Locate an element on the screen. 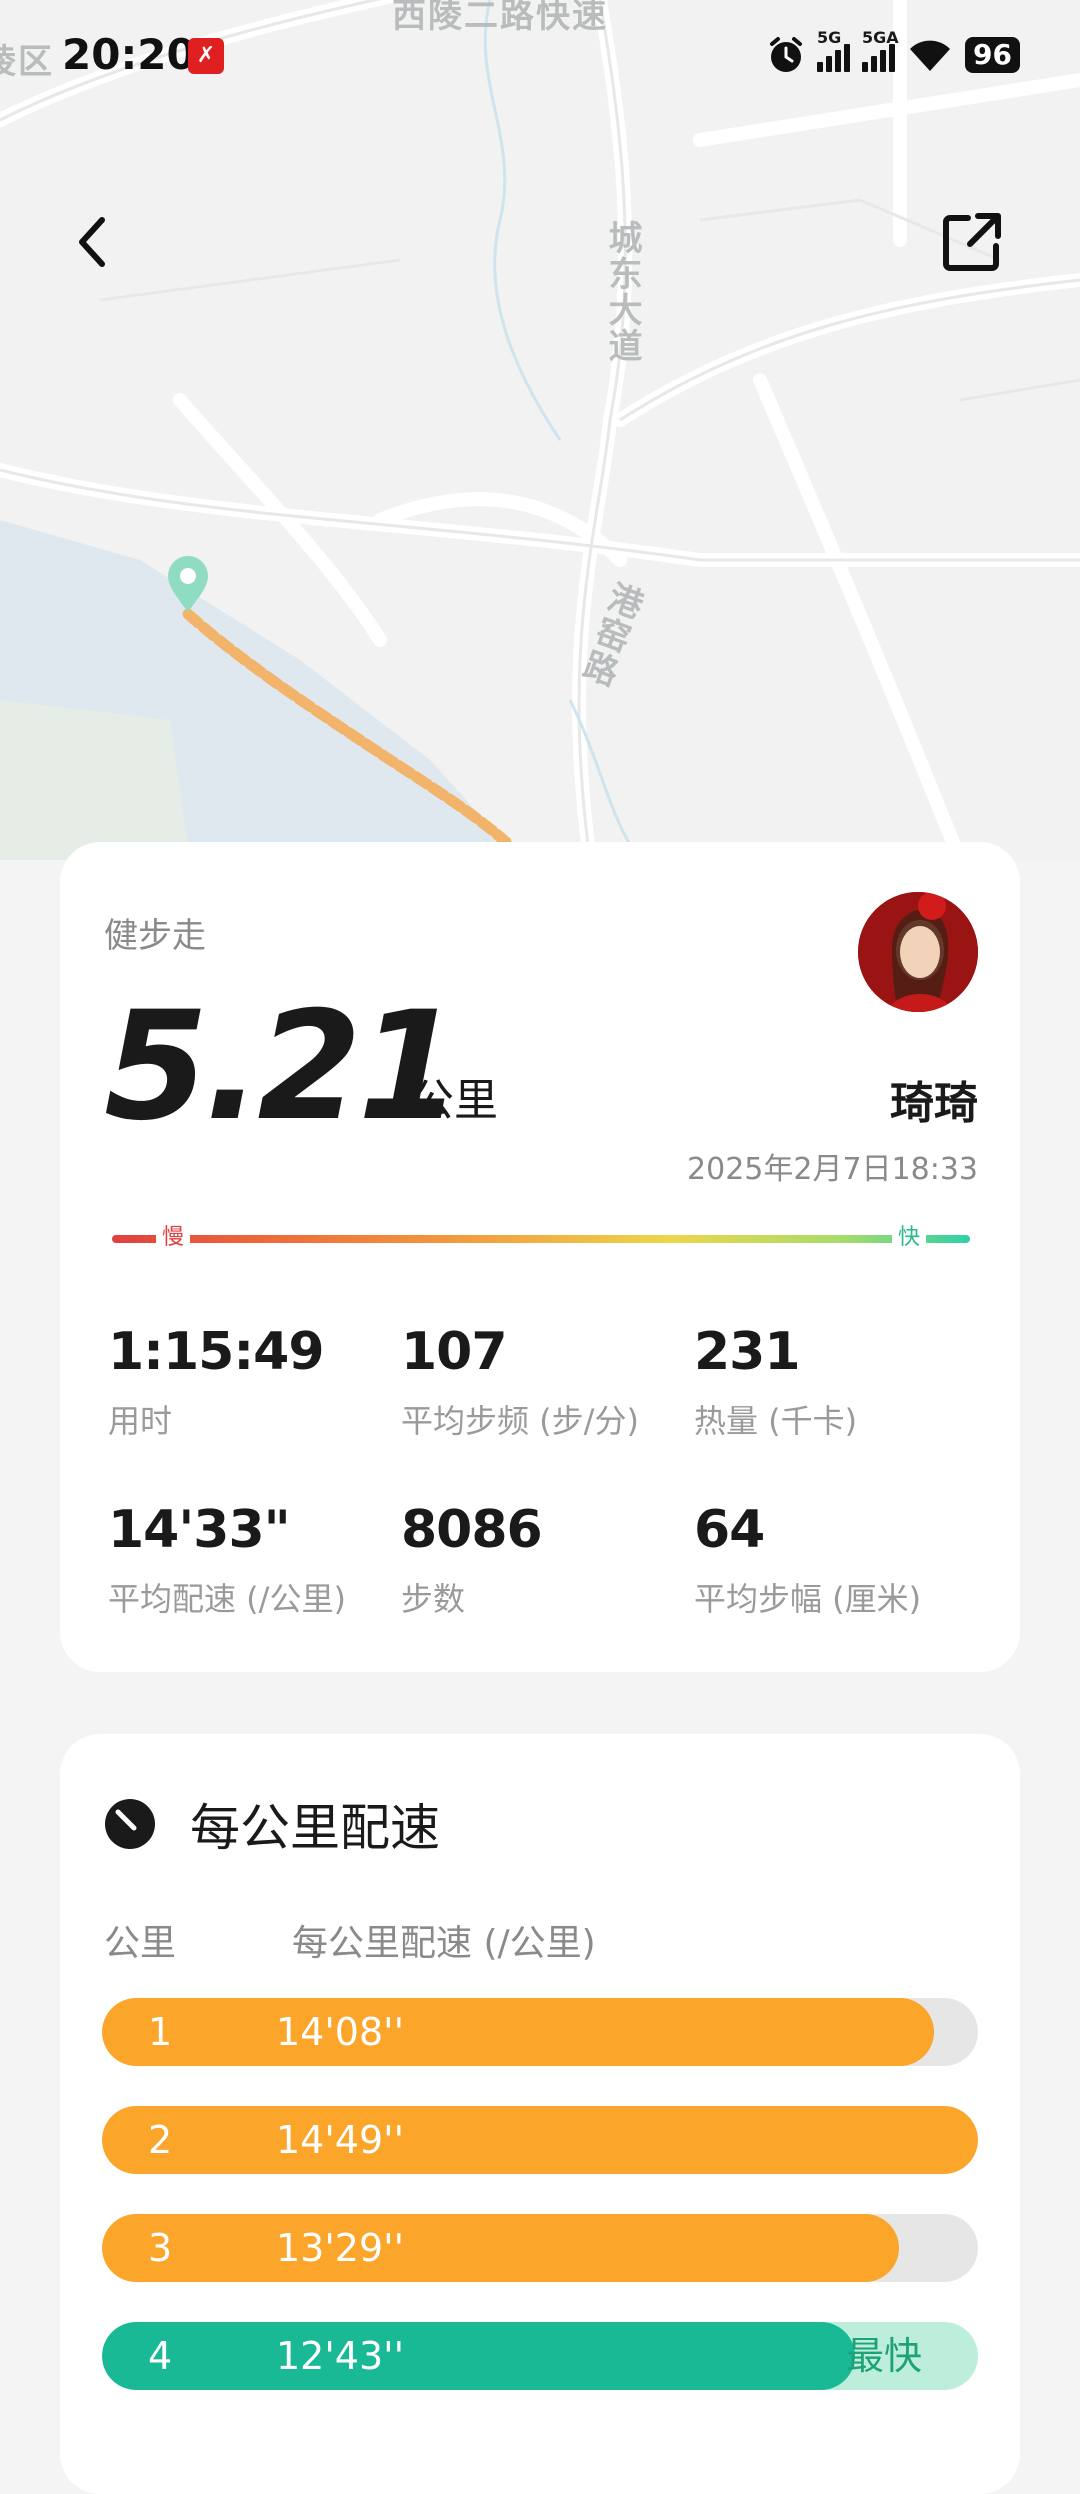 This screenshot has height=2494, width=1080. pace-row: 最快 4 12'43'' is located at coordinates (540, 2356).